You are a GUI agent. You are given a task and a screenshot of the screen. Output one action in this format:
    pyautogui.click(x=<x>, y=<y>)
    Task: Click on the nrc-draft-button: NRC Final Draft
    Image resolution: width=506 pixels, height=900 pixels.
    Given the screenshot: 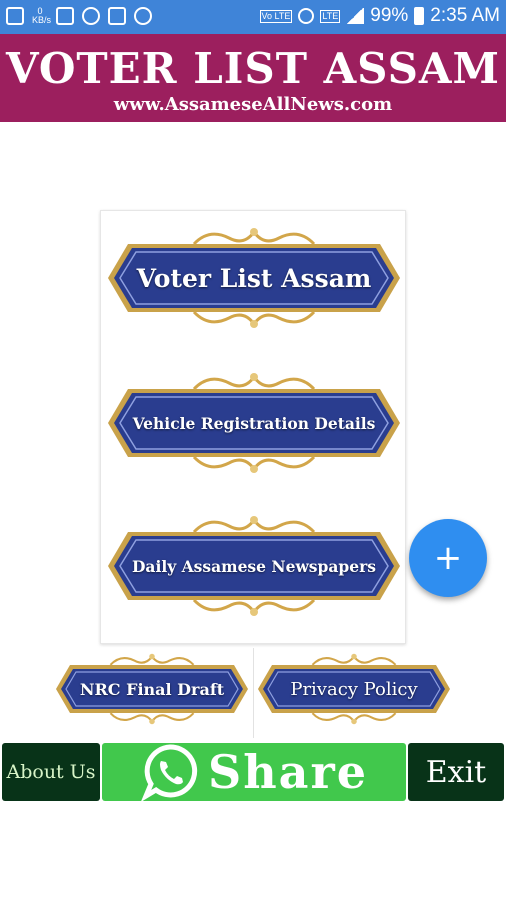 What is the action you would take?
    pyautogui.click(x=152, y=689)
    